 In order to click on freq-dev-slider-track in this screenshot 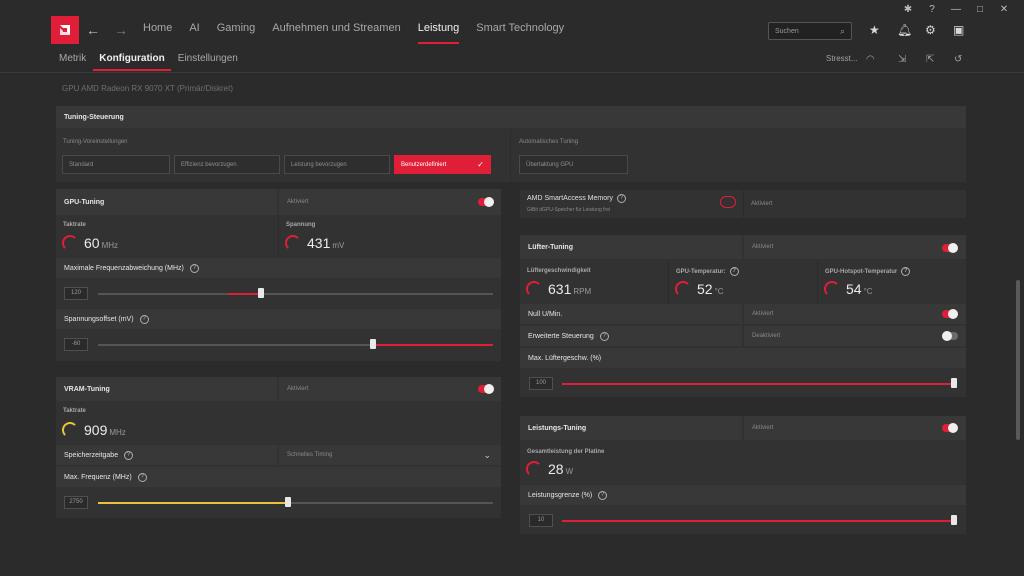, I will do `click(295, 294)`.